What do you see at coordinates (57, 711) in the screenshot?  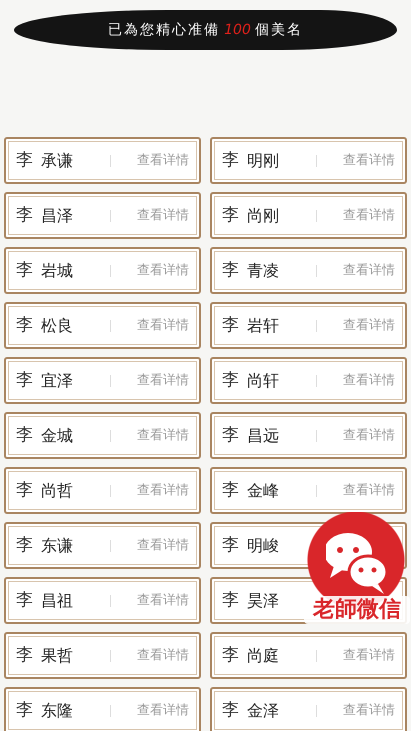 I see `given-name-text: 东隆` at bounding box center [57, 711].